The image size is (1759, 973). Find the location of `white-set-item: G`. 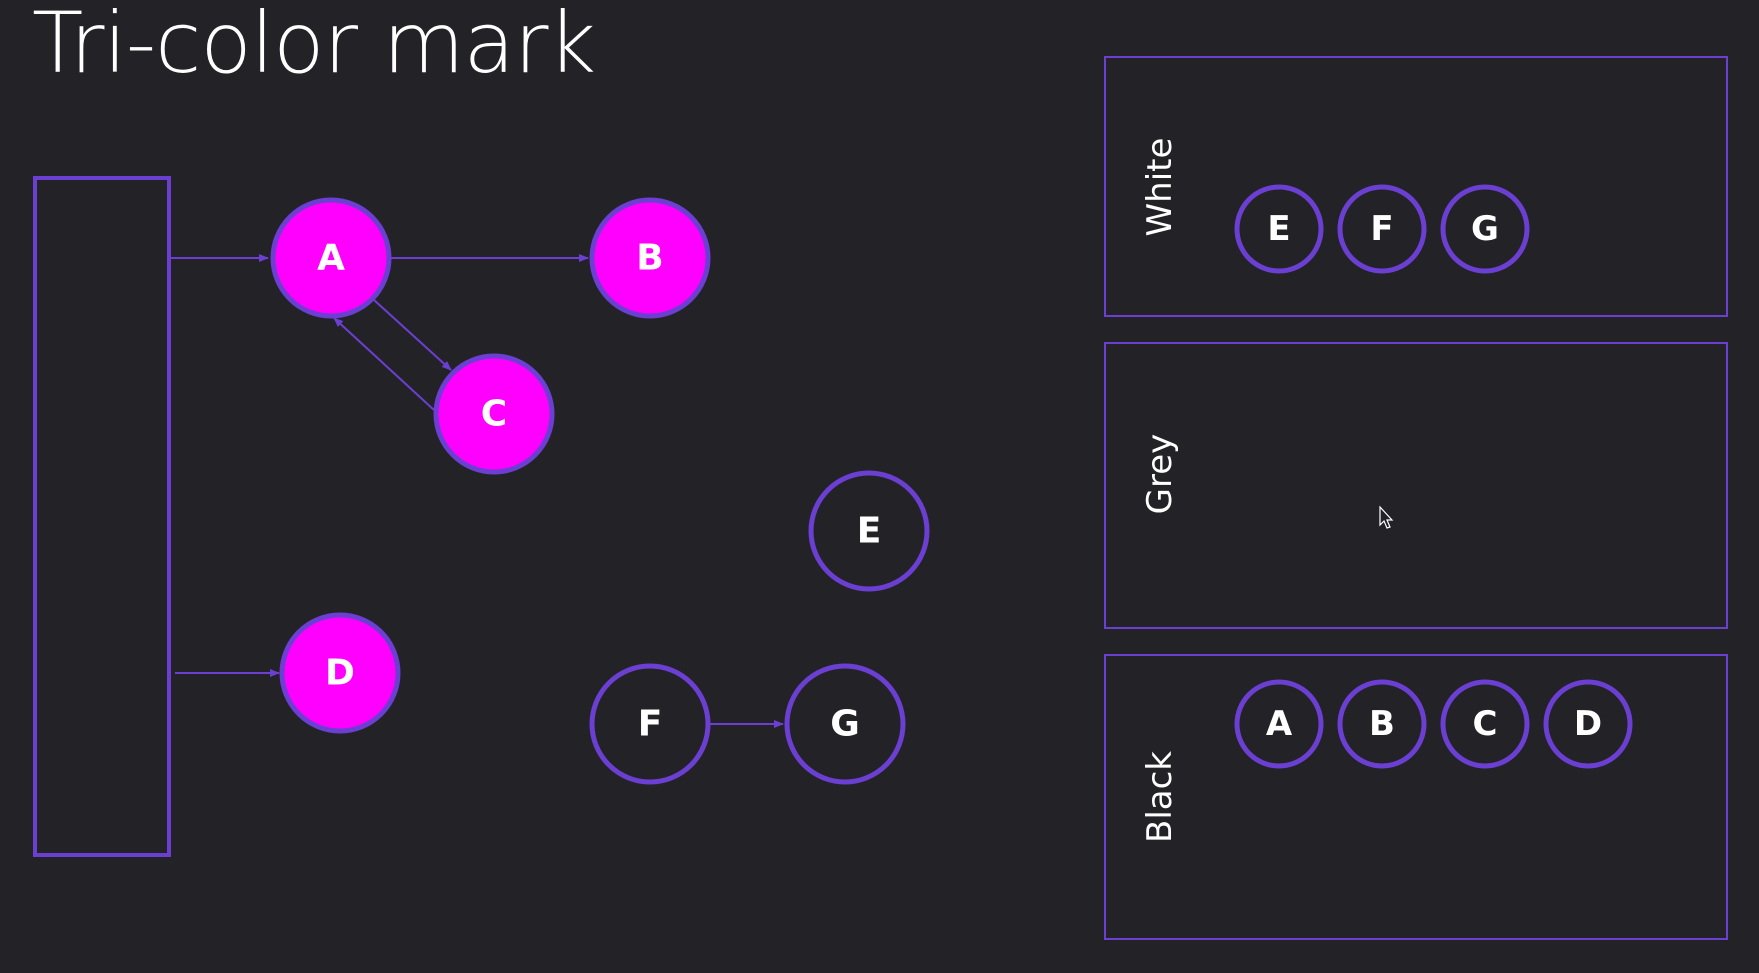

white-set-item: G is located at coordinates (1485, 229).